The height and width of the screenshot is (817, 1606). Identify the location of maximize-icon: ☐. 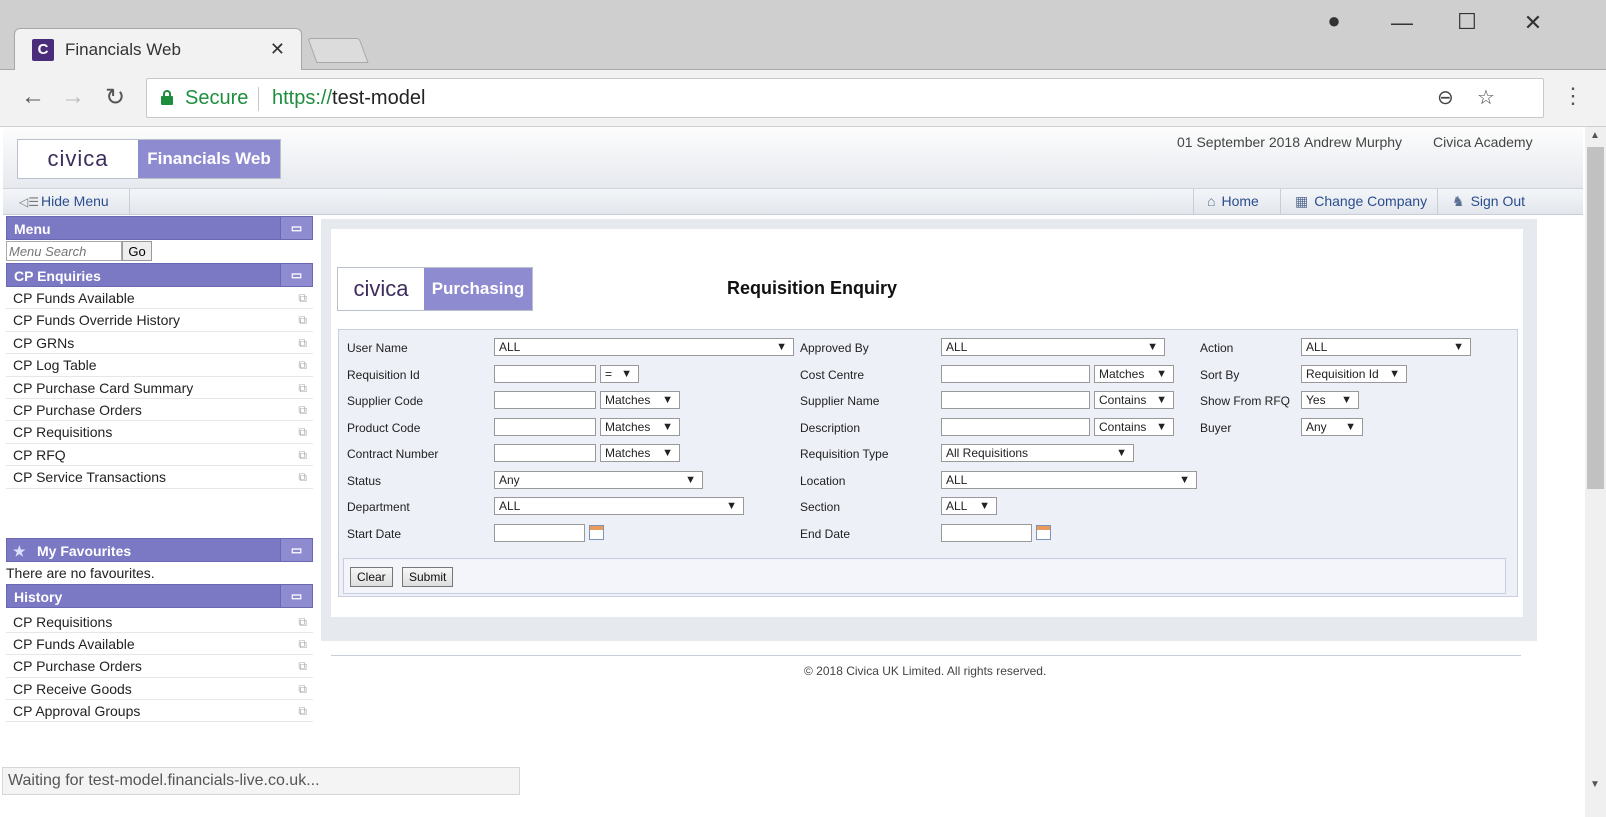
(1467, 22).